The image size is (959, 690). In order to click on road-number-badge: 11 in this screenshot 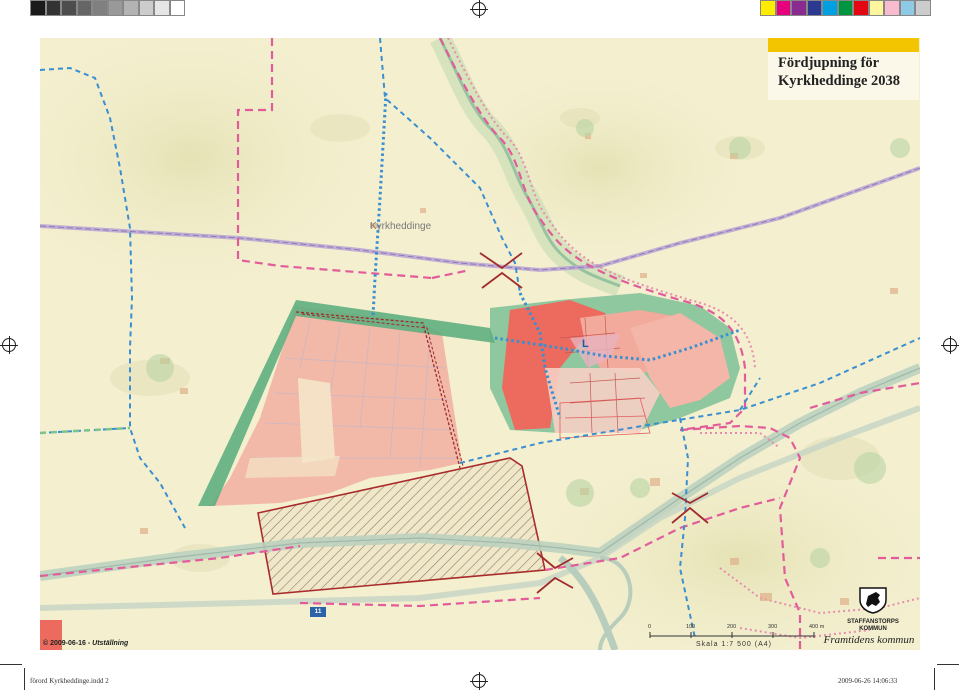, I will do `click(318, 612)`.